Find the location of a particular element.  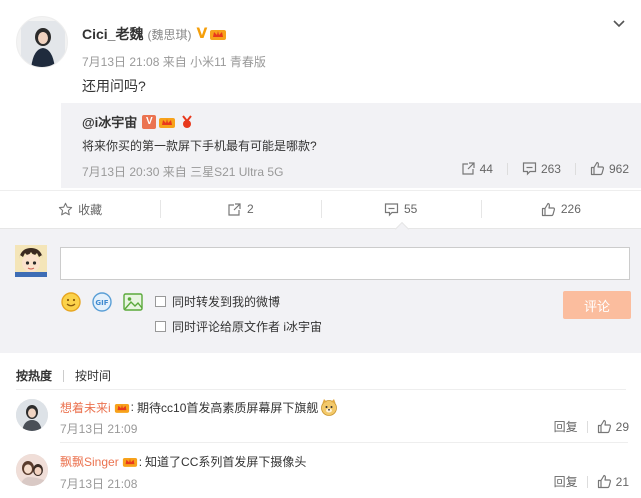

repost-stats: 44 263 962 is located at coordinates (538, 168).